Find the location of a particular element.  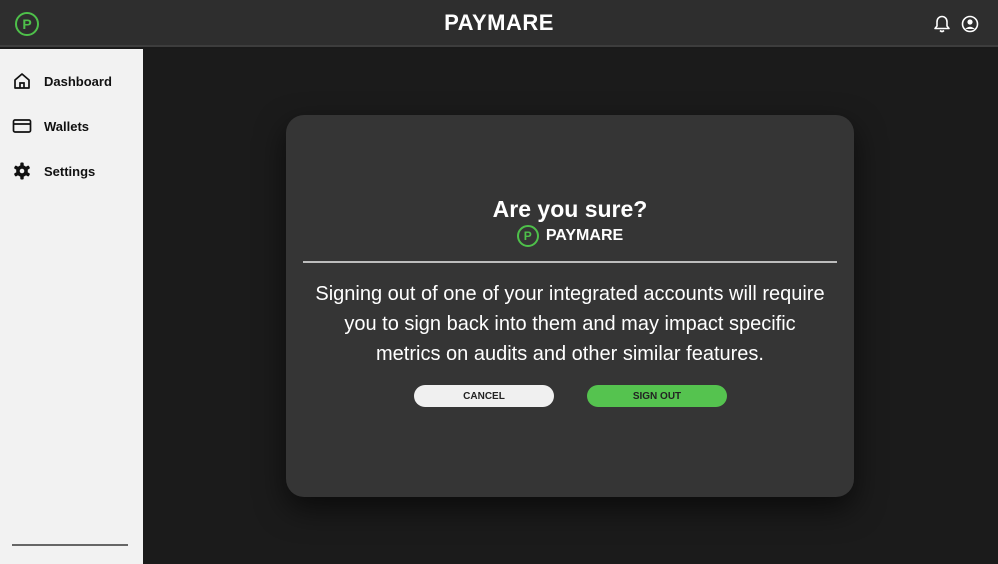

top-icons is located at coordinates (956, 24).